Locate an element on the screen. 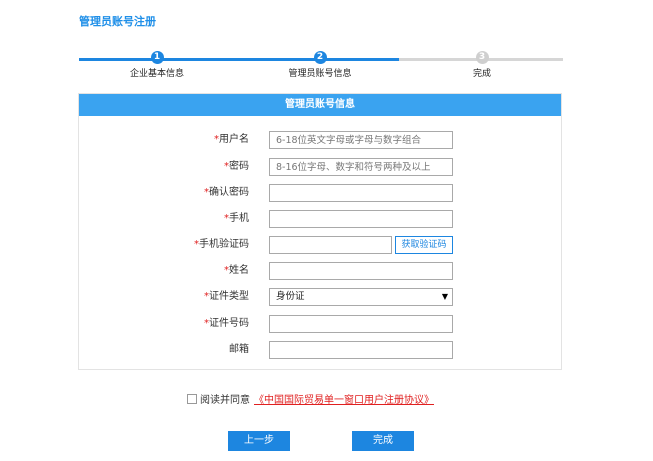  confirm-password-label: *确认密码 is located at coordinates (226, 193).